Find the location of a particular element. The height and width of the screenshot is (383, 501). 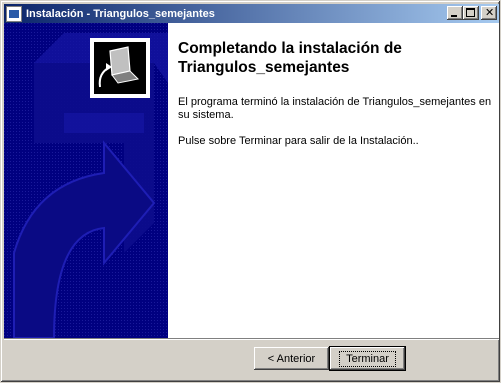

back-button: < Anterior is located at coordinates (291, 358).